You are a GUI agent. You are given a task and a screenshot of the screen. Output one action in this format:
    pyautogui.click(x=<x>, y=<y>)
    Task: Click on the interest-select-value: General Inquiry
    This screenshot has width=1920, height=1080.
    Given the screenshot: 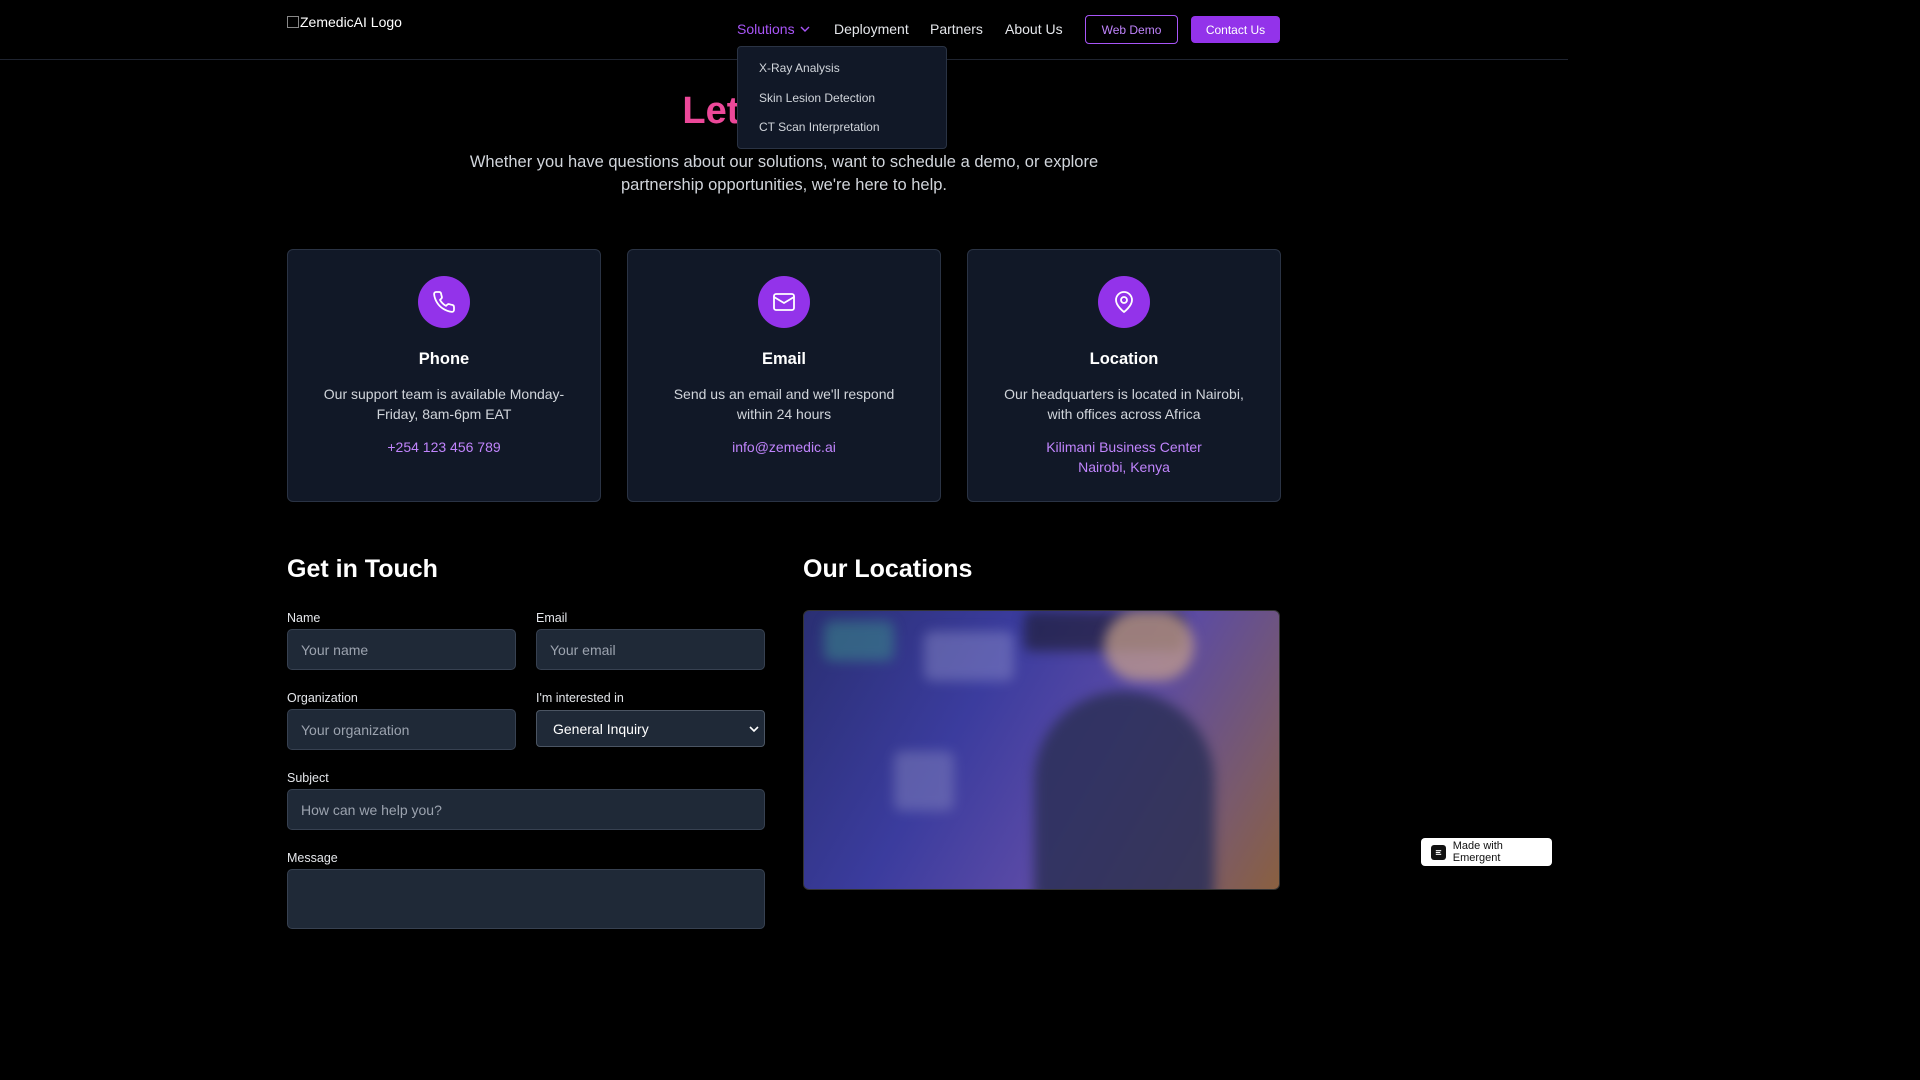 What is the action you would take?
    pyautogui.click(x=601, y=728)
    